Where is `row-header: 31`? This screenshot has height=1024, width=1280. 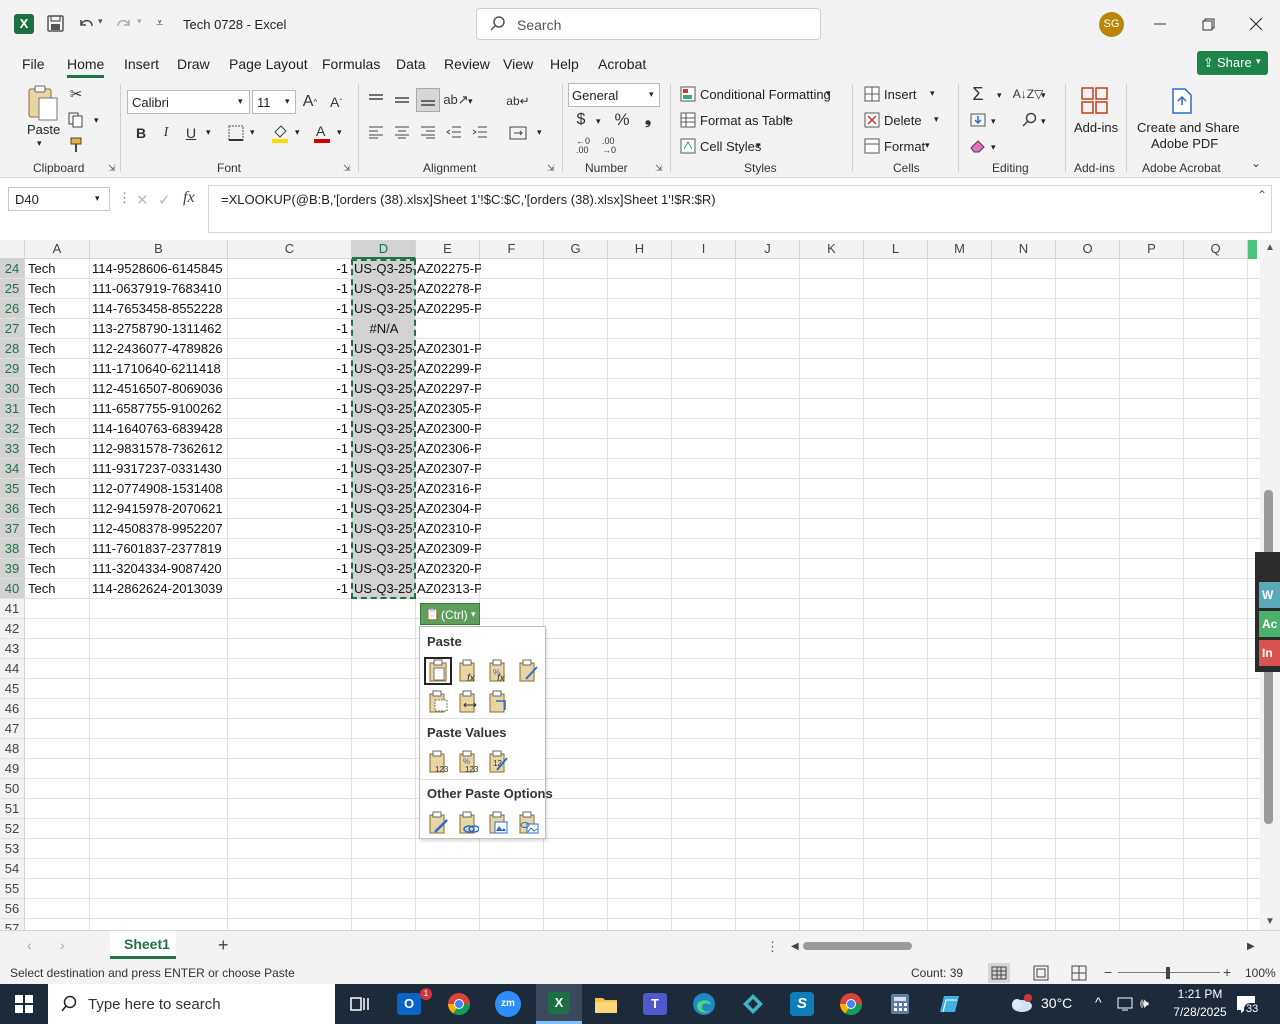
row-header: 31 is located at coordinates (12, 409).